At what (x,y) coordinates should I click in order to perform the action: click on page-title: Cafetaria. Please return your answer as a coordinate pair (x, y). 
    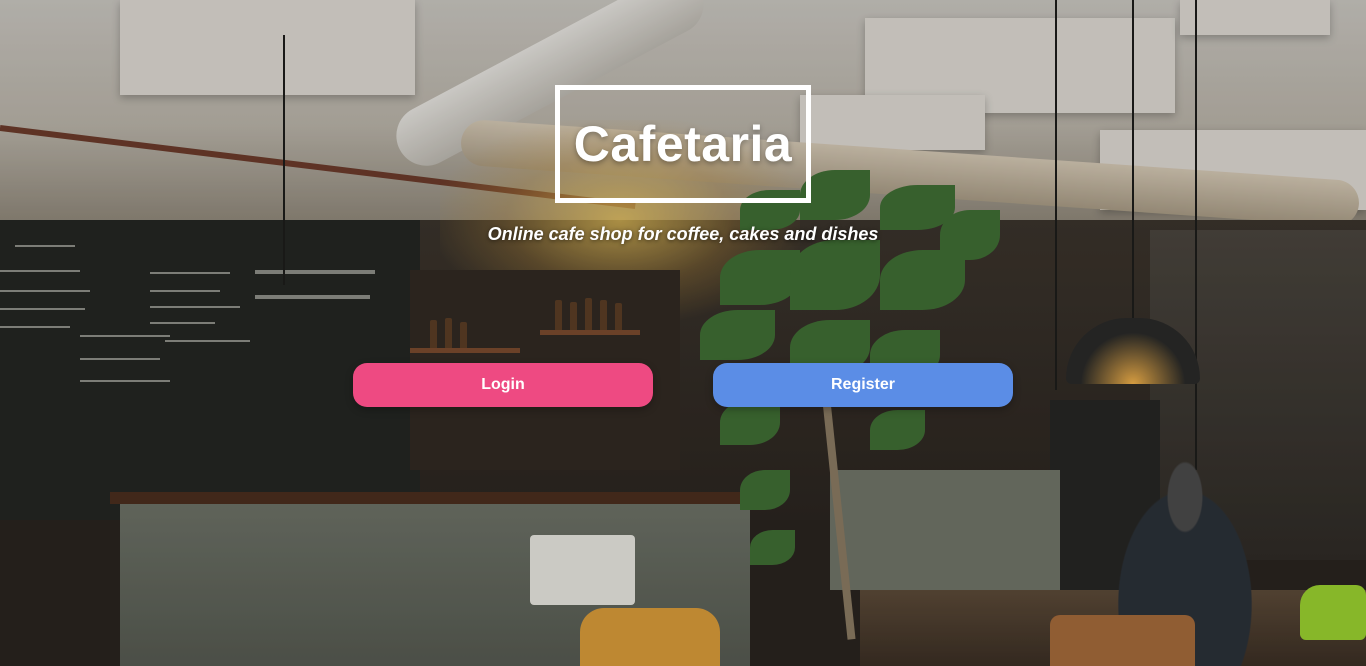
    Looking at the image, I should click on (683, 144).